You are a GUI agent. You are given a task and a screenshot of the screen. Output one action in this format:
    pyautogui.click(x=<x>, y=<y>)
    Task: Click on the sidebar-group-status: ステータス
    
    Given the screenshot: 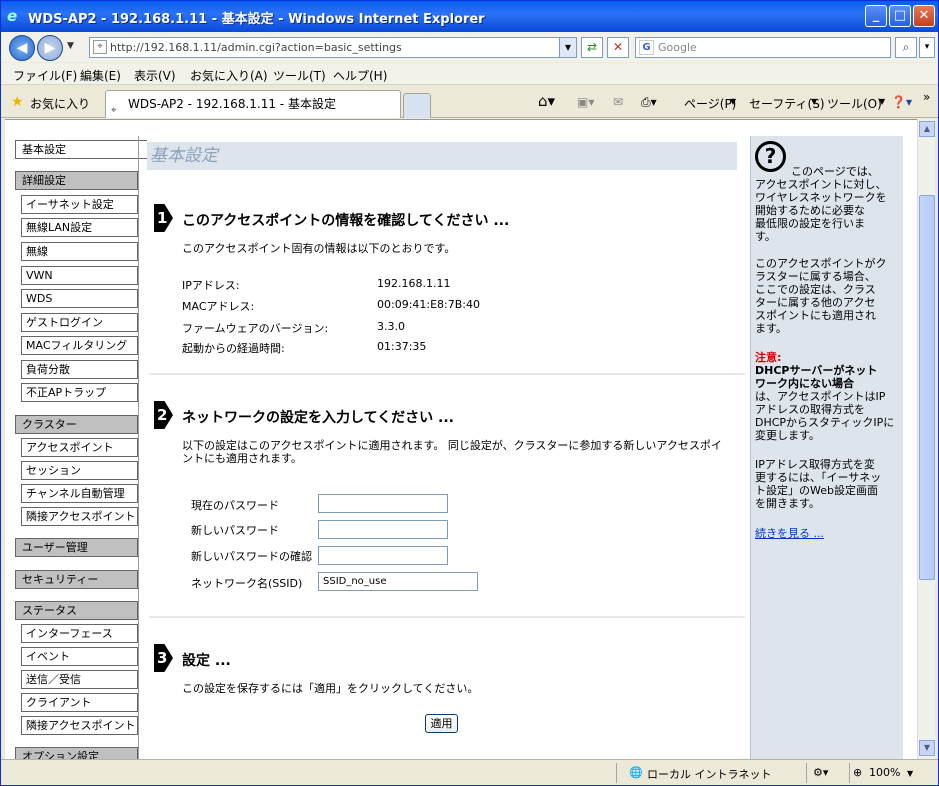 What is the action you would take?
    pyautogui.click(x=76, y=610)
    